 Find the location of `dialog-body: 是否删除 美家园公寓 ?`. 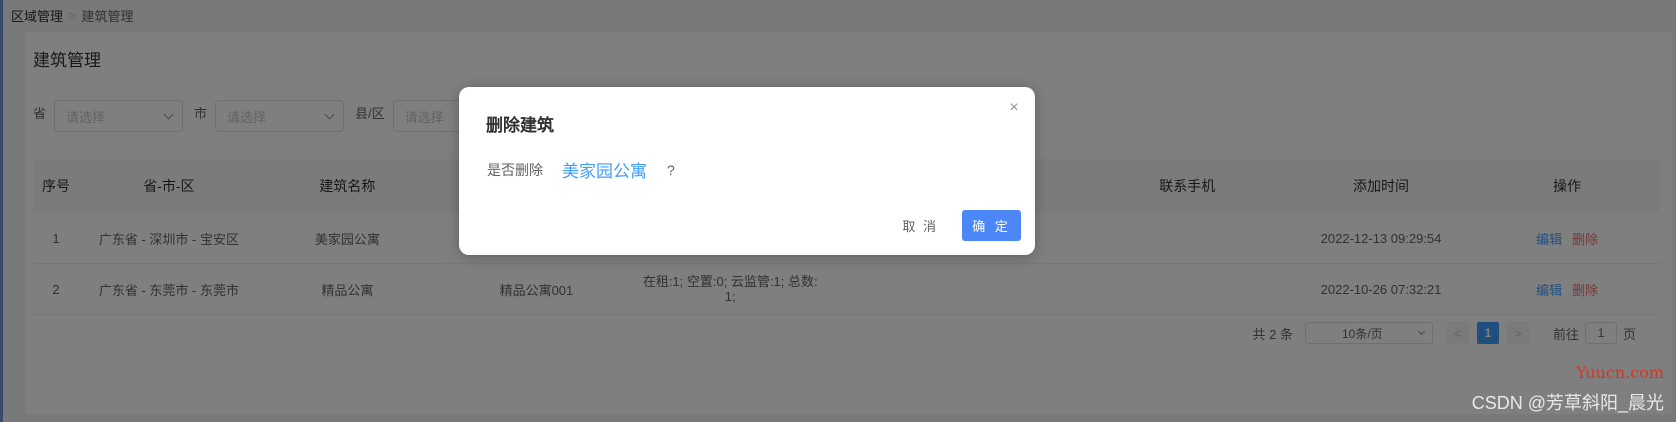

dialog-body: 是否删除 美家园公寓 ? is located at coordinates (581, 169).